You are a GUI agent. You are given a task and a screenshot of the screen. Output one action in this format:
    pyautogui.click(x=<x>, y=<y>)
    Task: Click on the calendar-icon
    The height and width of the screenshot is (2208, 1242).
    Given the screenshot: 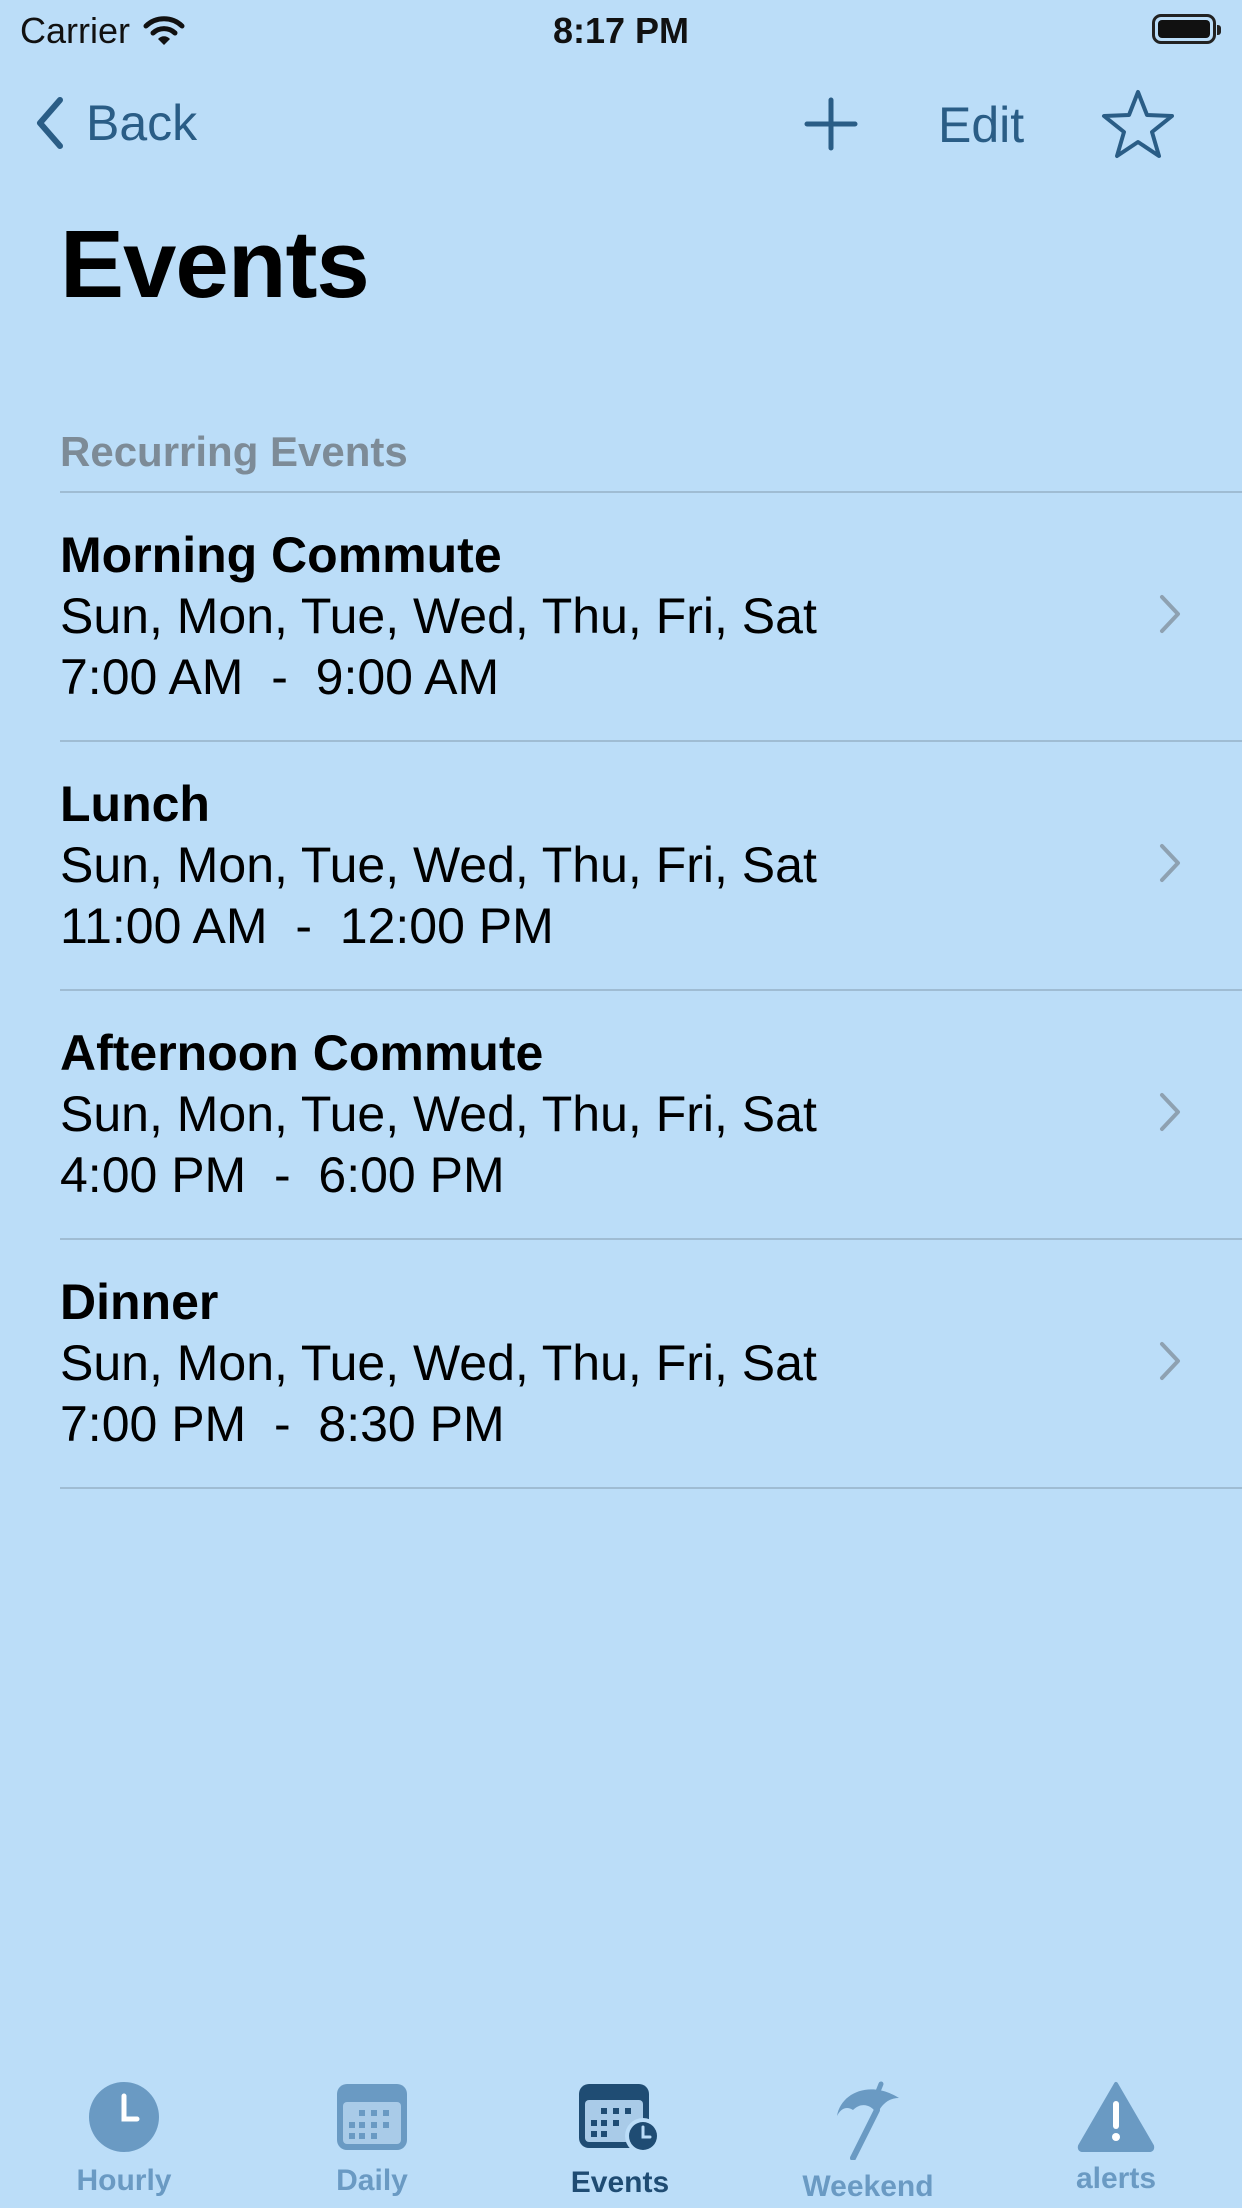 What is the action you would take?
    pyautogui.click(x=372, y=2117)
    